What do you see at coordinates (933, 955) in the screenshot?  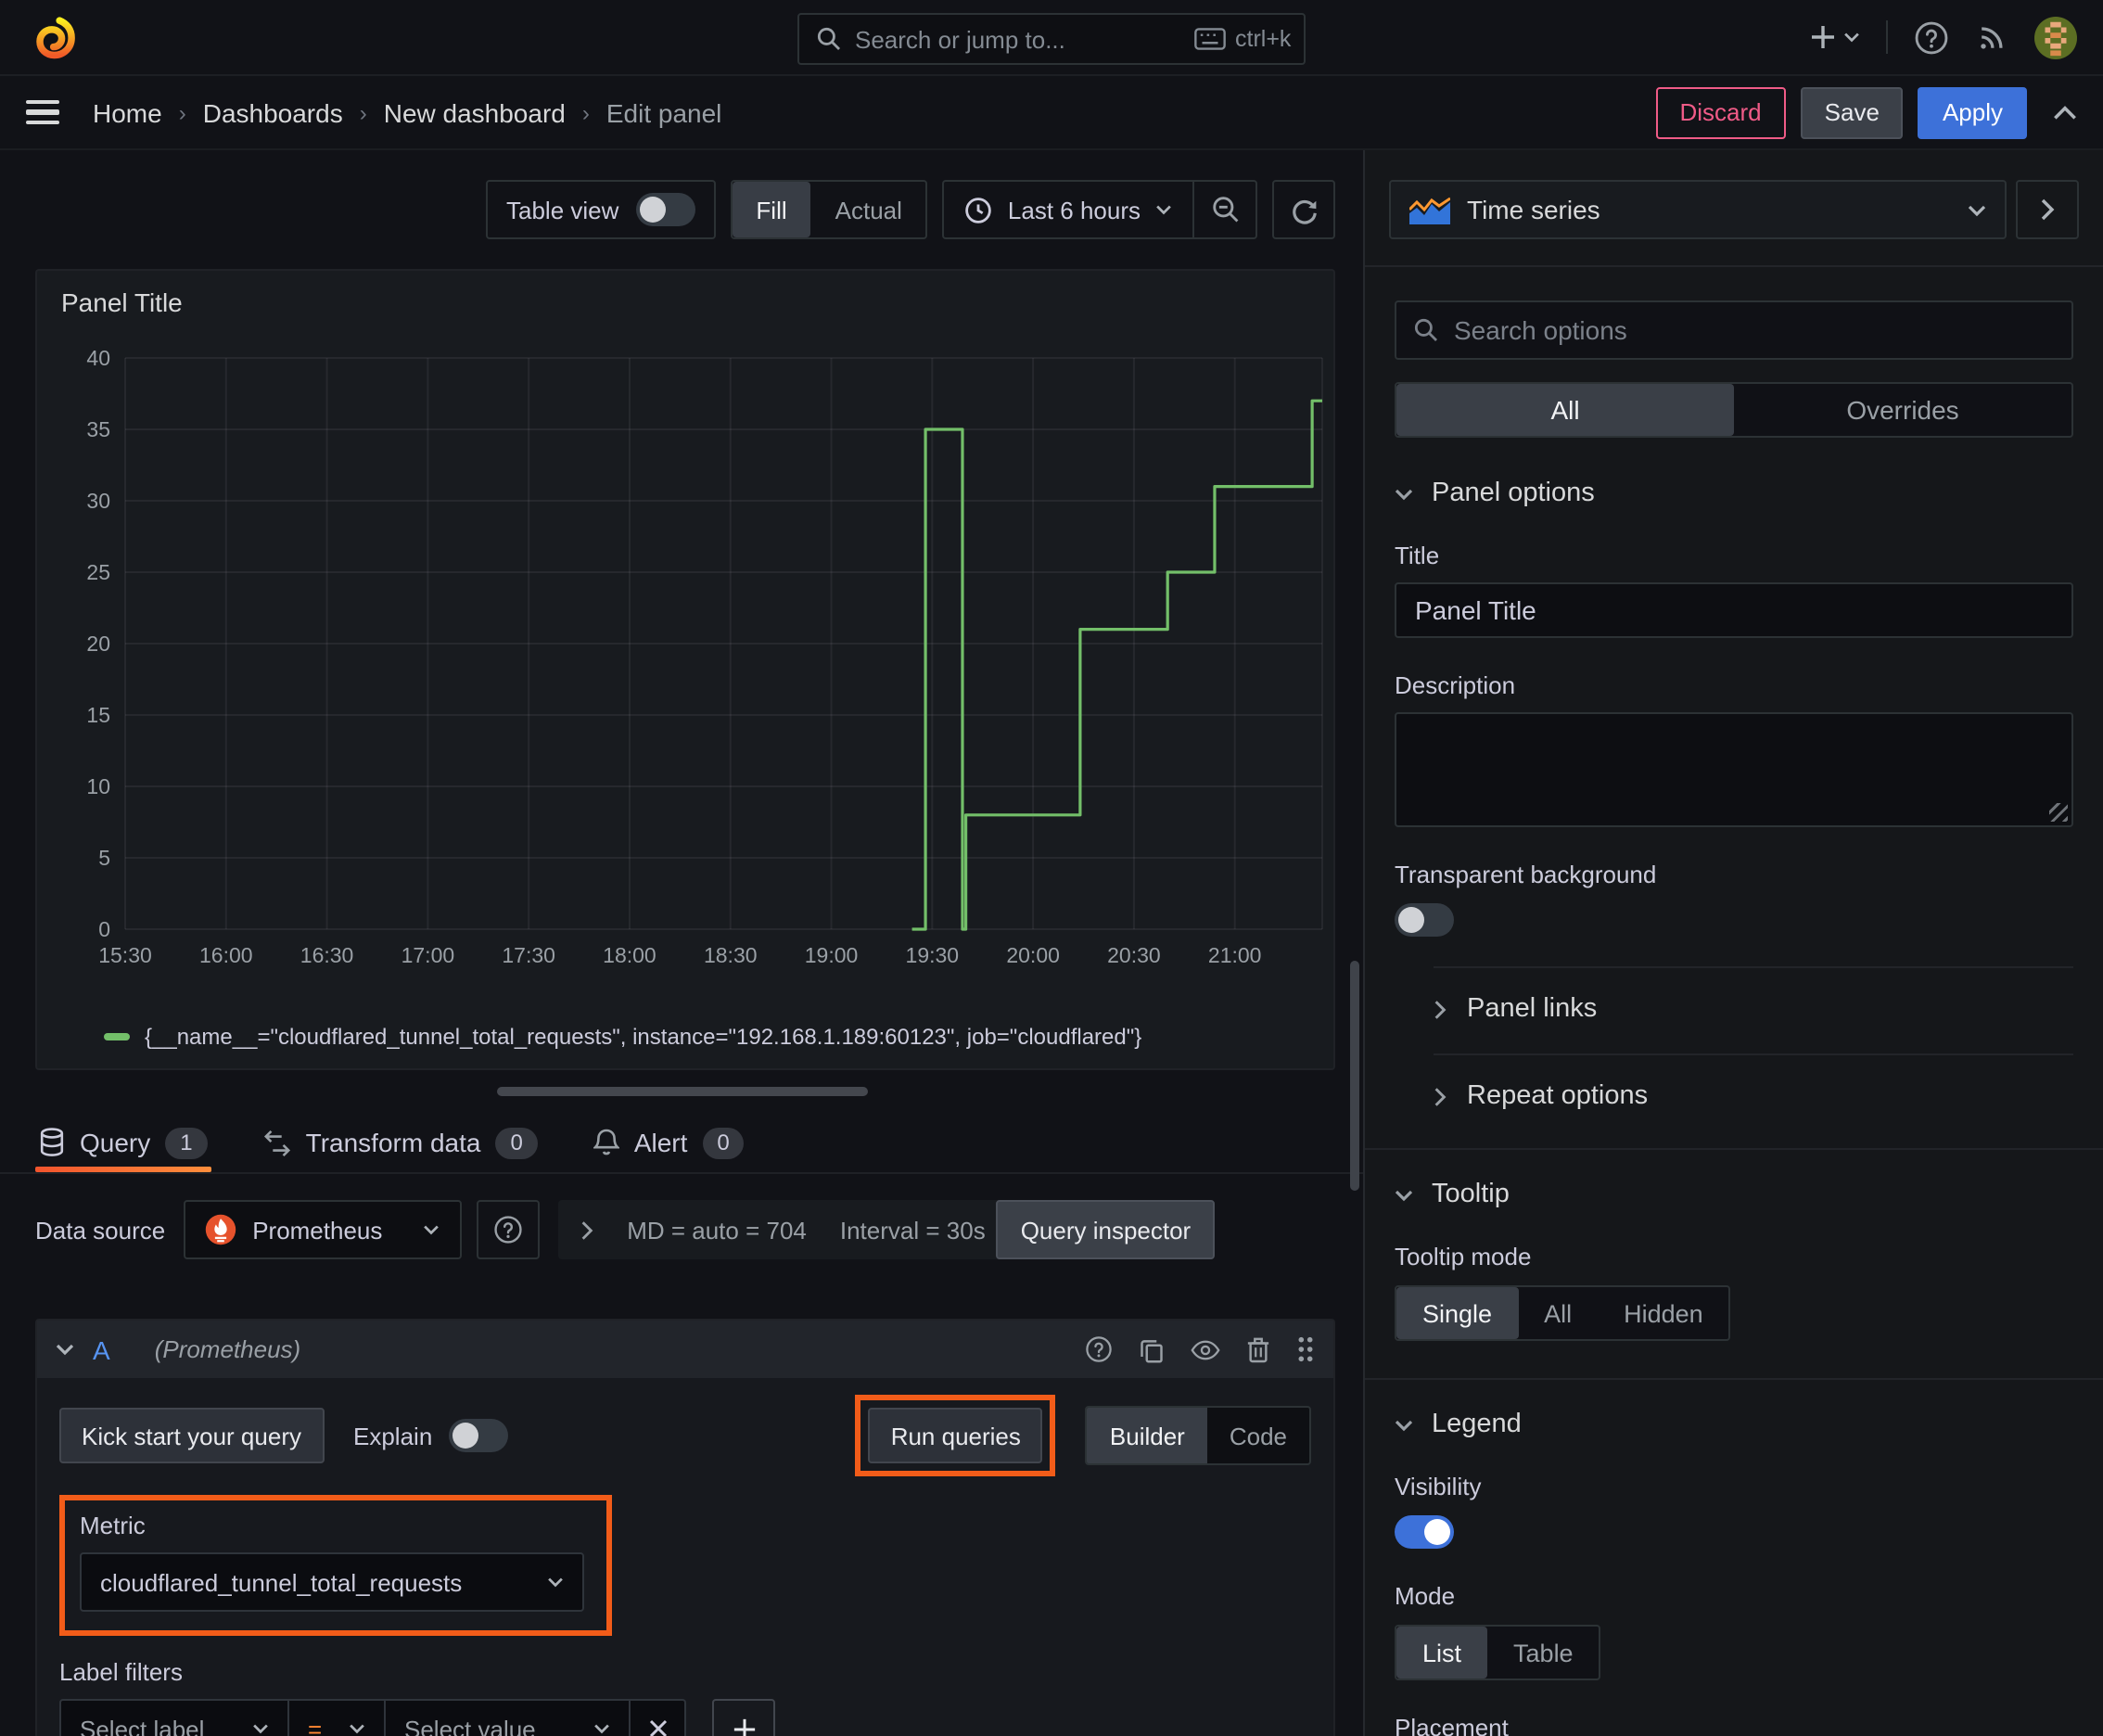 I see `svg-text: 19:30` at bounding box center [933, 955].